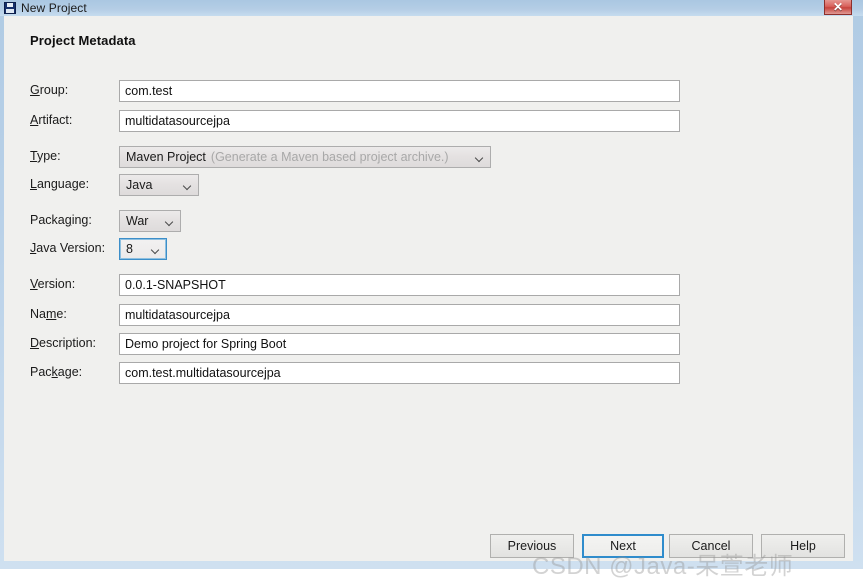 This screenshot has height=581, width=863. I want to click on title-bar: New Project ✕, so click(431, 8).